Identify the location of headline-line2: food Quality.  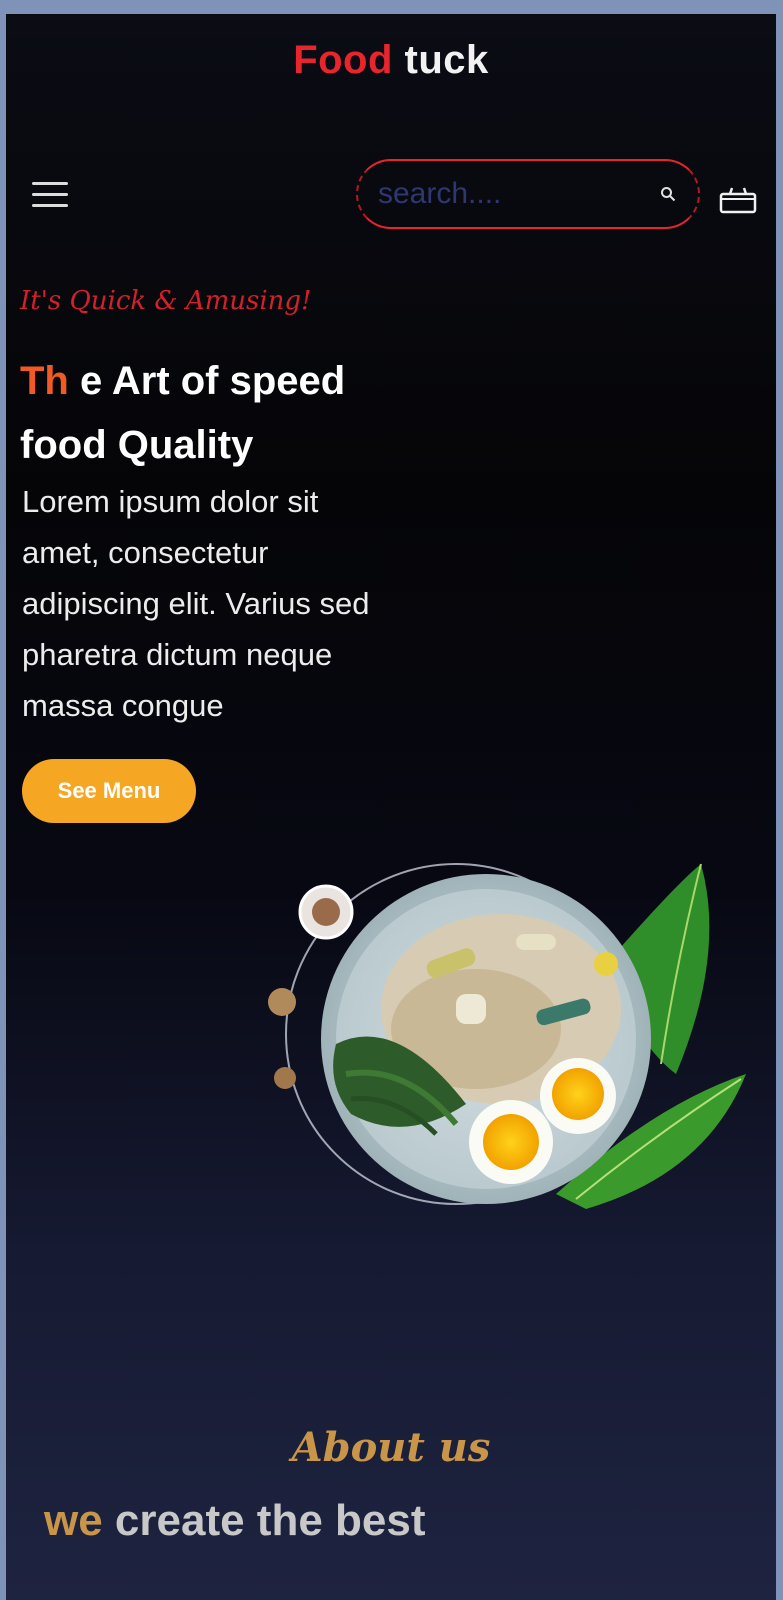
(137, 445).